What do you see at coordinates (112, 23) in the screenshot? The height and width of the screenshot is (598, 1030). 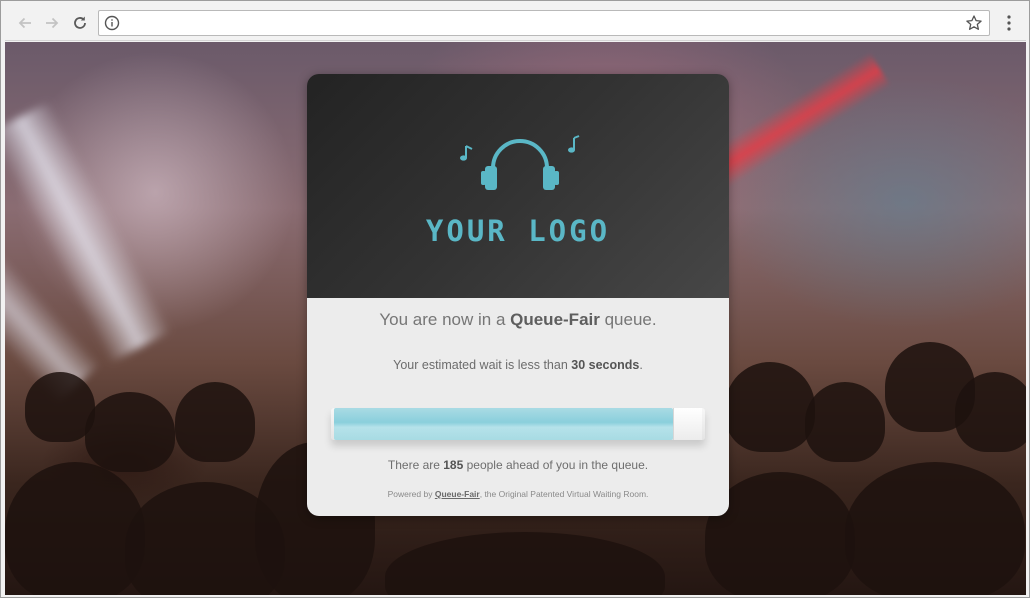 I see `info-icon` at bounding box center [112, 23].